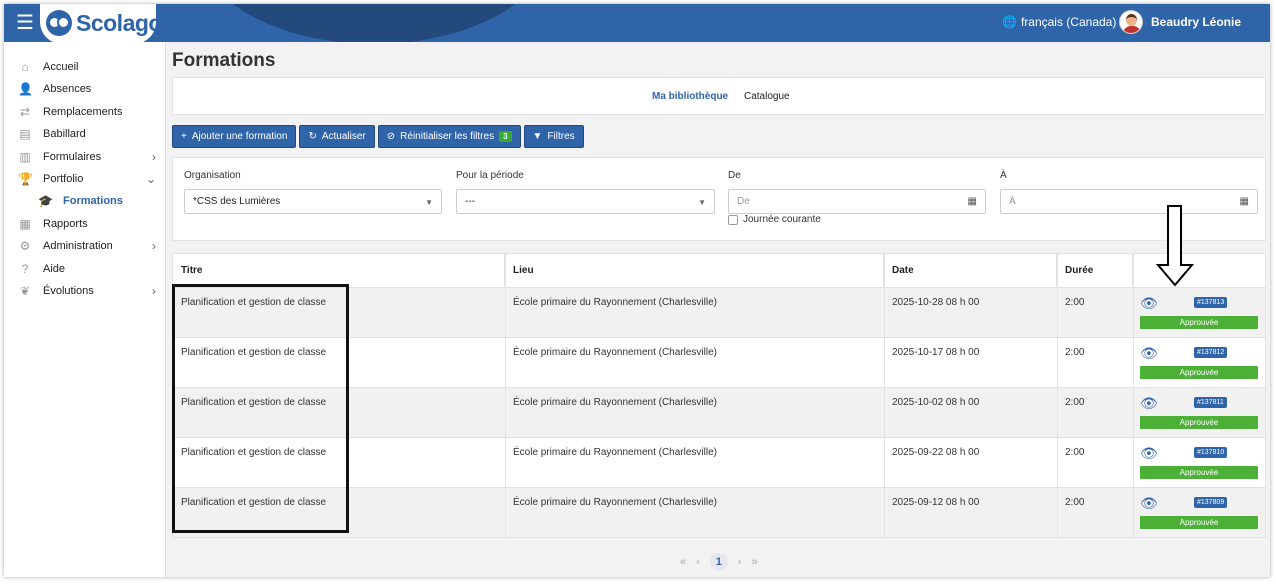 The height and width of the screenshot is (585, 1276). I want to click on evolution-icon: ❦, so click(25, 291).